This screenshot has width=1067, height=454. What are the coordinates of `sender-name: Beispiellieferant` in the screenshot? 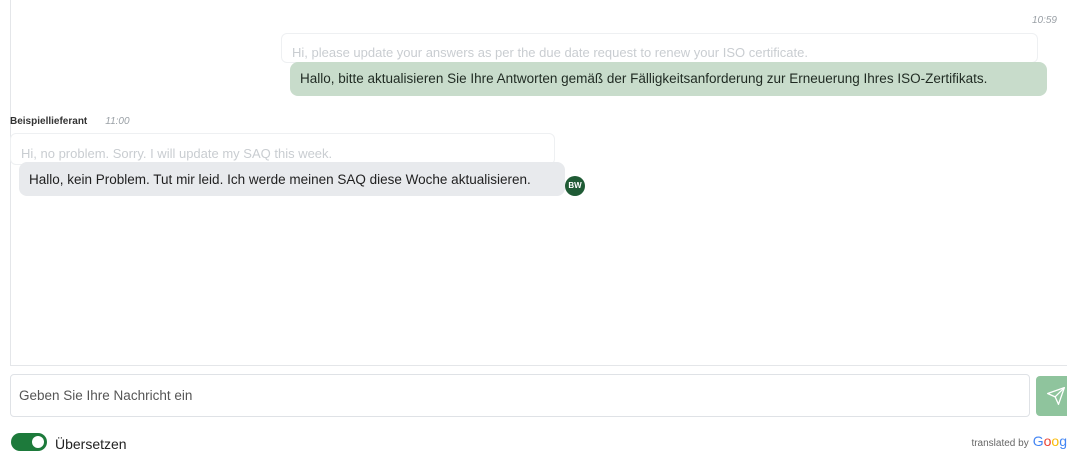 It's located at (49, 121).